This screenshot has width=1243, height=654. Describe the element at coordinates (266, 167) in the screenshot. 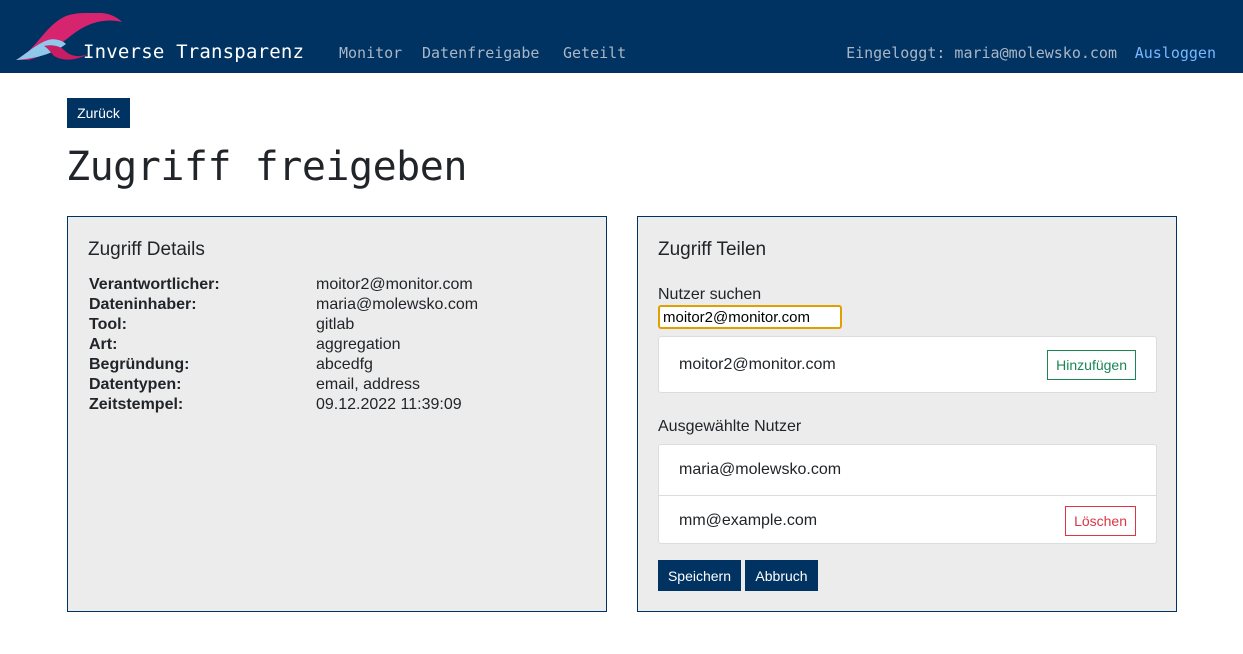

I see `page-title: Zugriff freigeben` at that location.